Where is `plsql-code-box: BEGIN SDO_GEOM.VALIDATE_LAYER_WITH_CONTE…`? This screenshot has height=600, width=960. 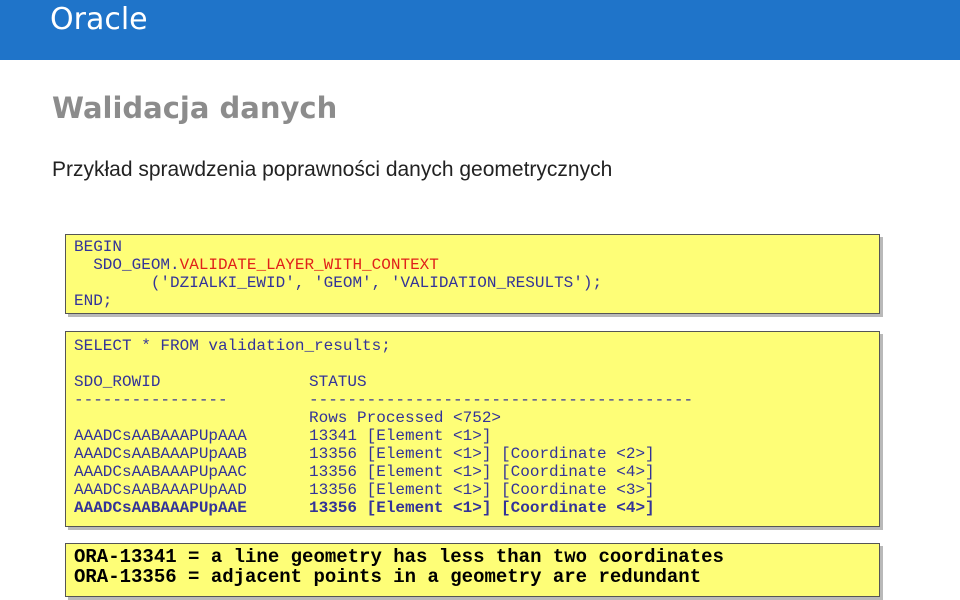
plsql-code-box: BEGIN SDO_GEOM.VALIDATE_LAYER_WITH_CONTE… is located at coordinates (472, 274).